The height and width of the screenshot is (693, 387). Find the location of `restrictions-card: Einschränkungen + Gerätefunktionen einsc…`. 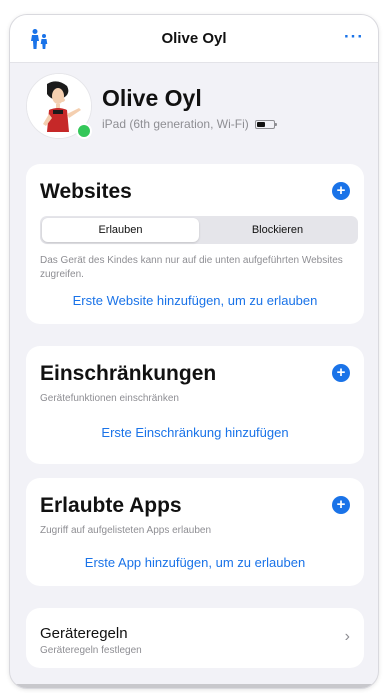

restrictions-card: Einschränkungen + Gerätefunktionen einsc… is located at coordinates (195, 405).